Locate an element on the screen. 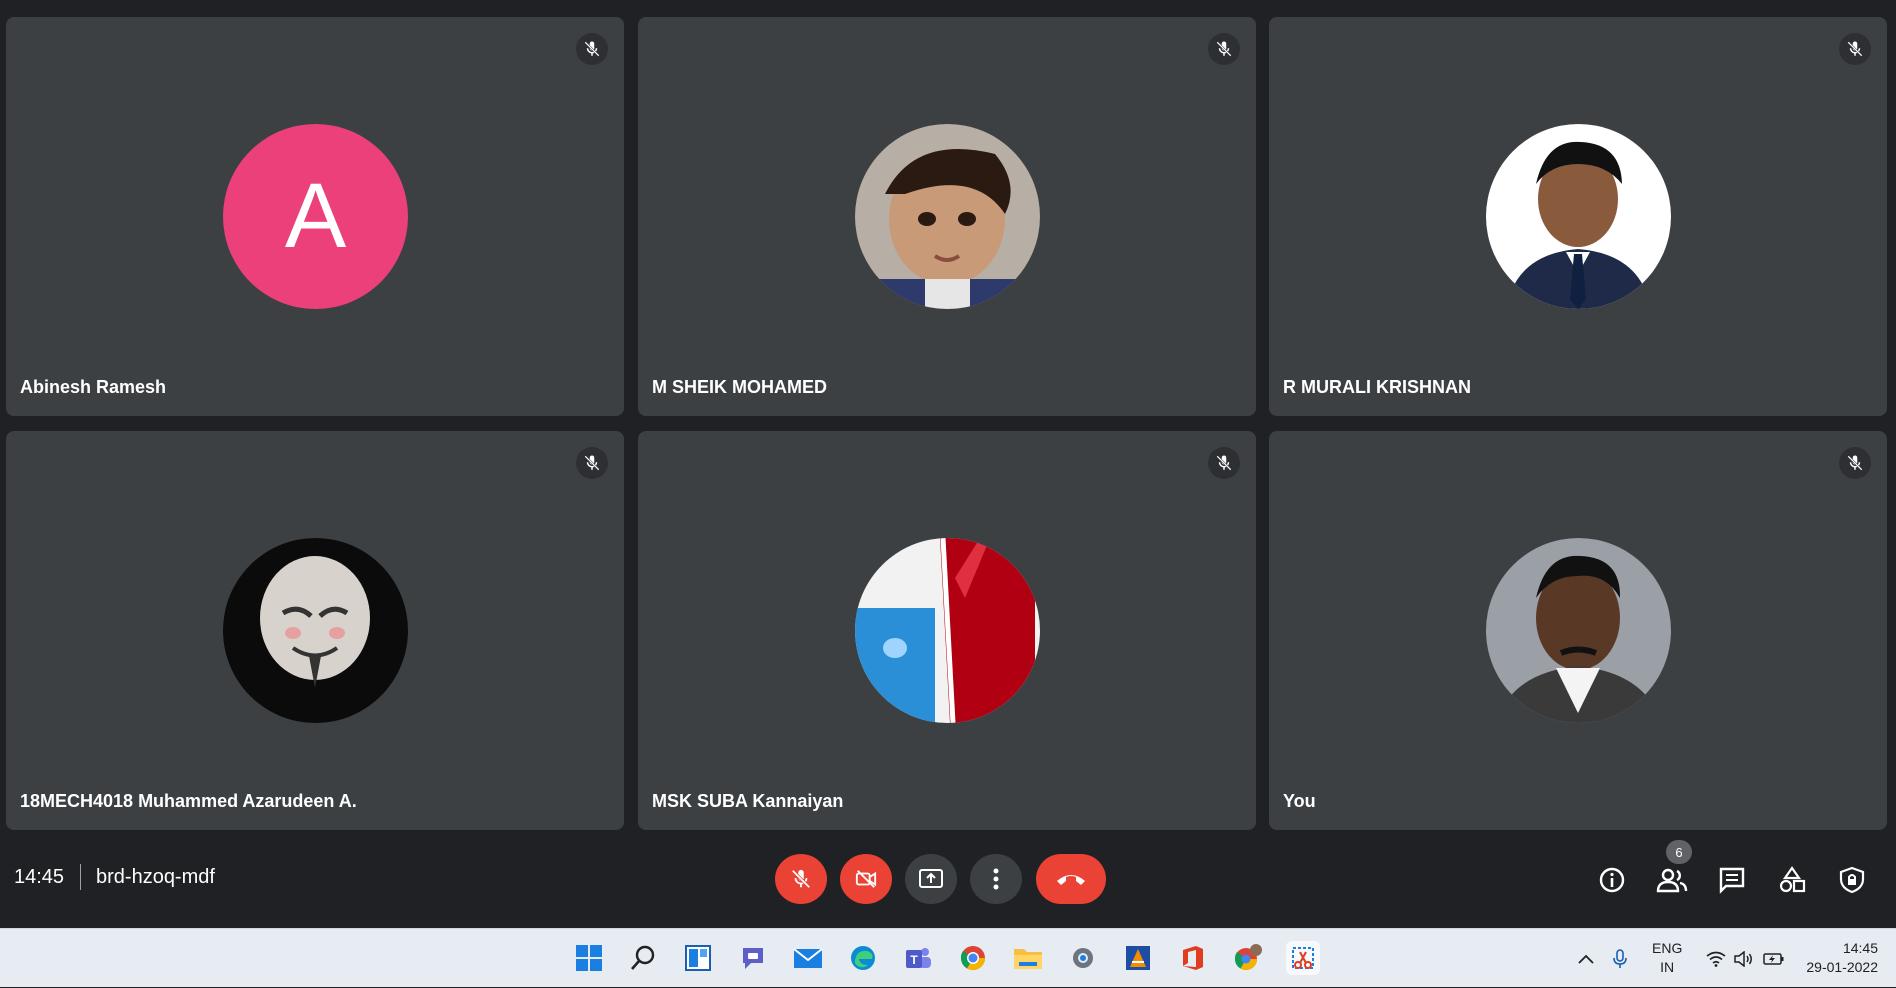 Image resolution: width=1896 pixels, height=988 pixels. scissors-icon is located at coordinates (1303, 958).